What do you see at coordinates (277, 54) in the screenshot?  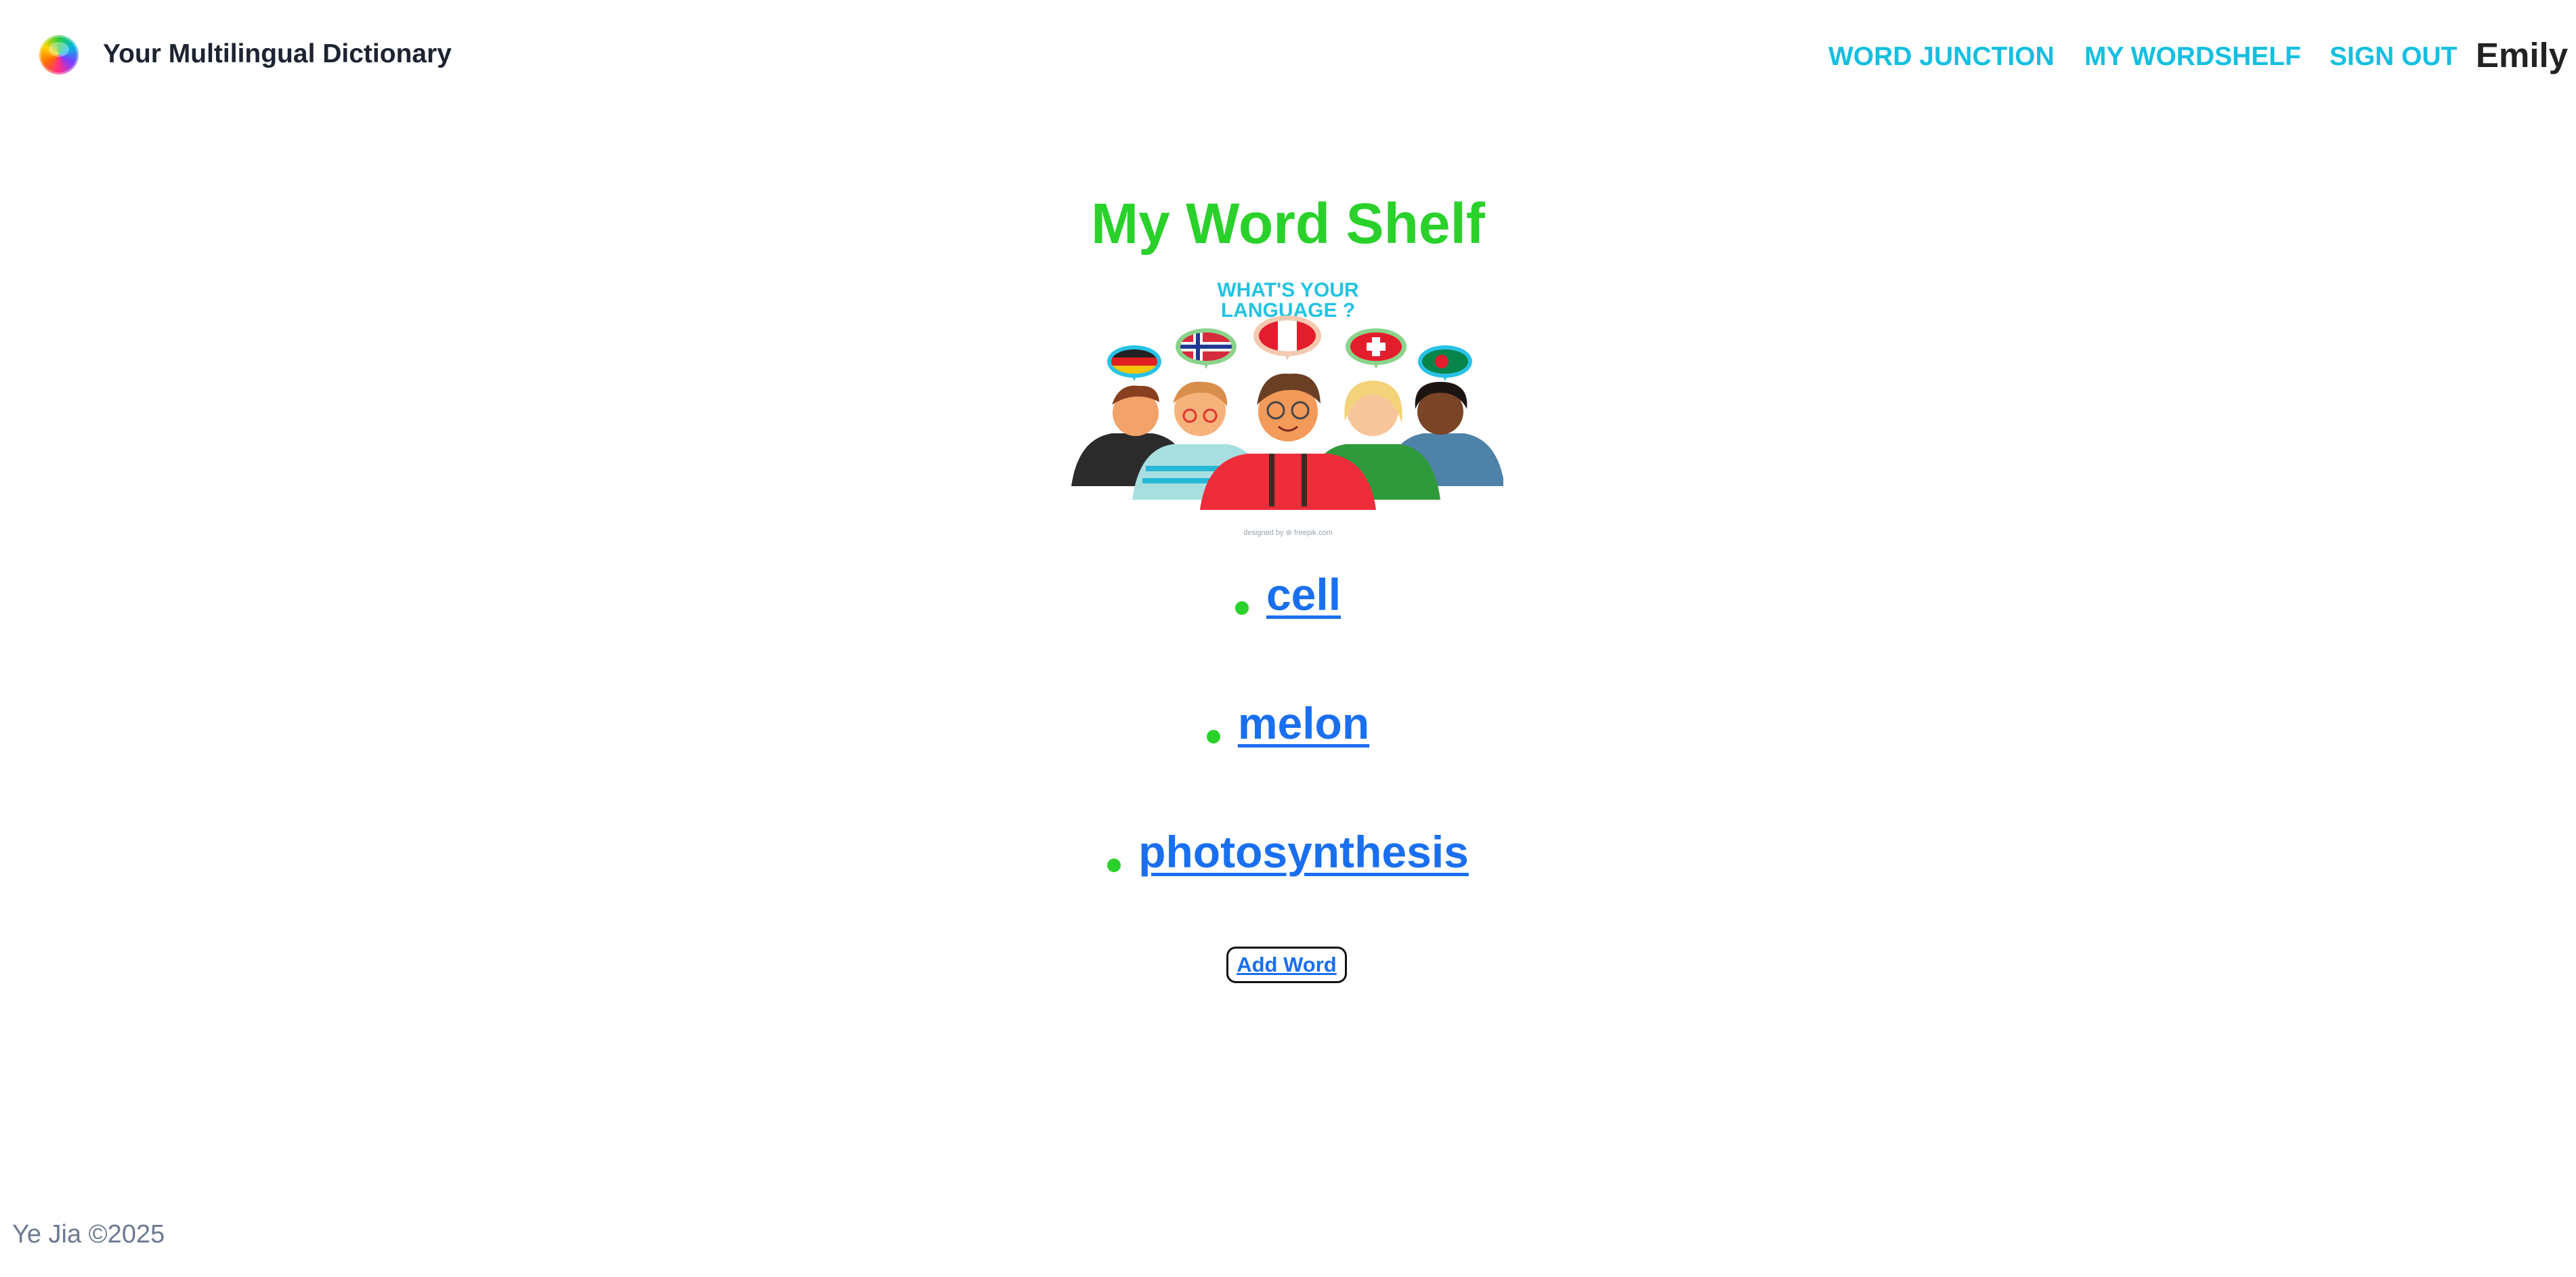 I see `site-title: Your Multilingual Dictionary` at bounding box center [277, 54].